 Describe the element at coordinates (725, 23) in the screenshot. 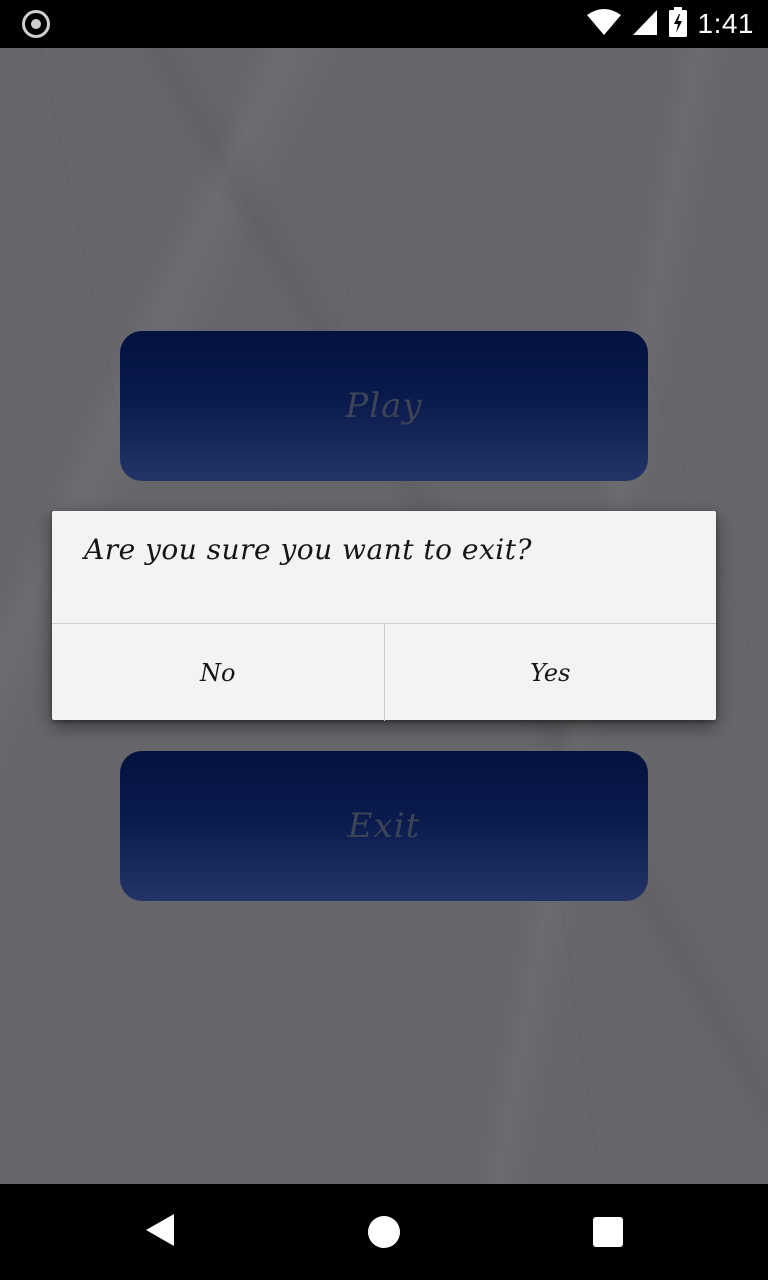

I see `status-time: 1:41` at that location.